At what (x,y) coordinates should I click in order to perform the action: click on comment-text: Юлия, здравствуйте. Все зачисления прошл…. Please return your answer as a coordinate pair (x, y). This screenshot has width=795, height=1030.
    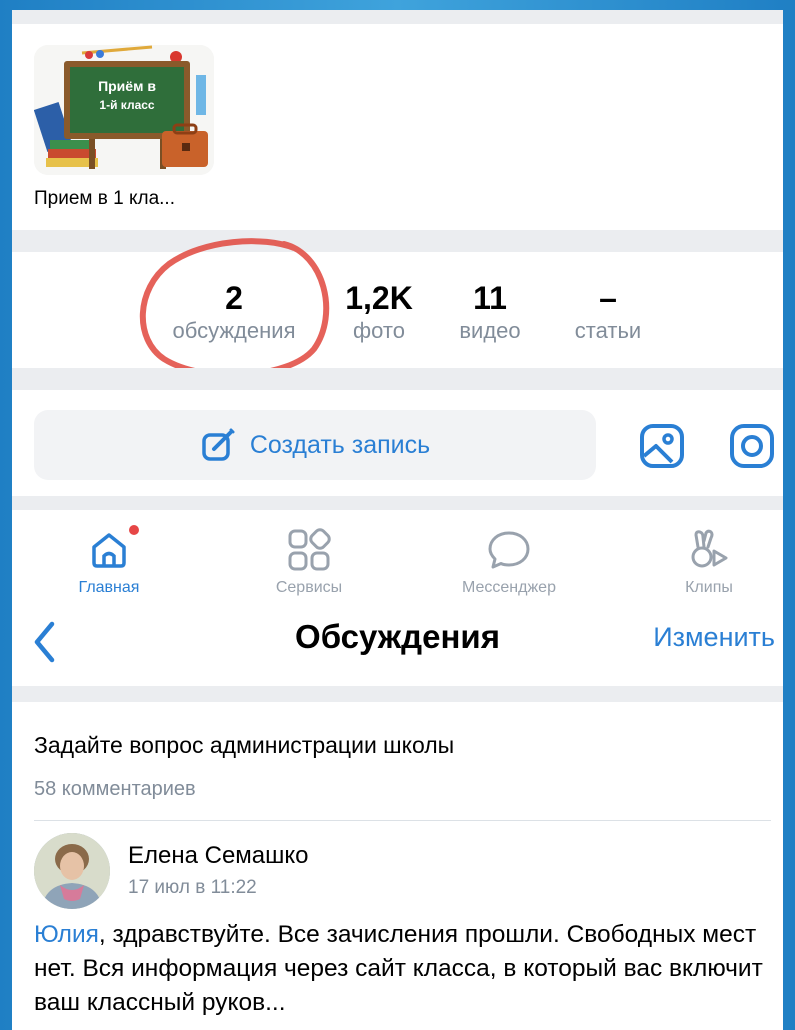
    Looking at the image, I should click on (406, 969).